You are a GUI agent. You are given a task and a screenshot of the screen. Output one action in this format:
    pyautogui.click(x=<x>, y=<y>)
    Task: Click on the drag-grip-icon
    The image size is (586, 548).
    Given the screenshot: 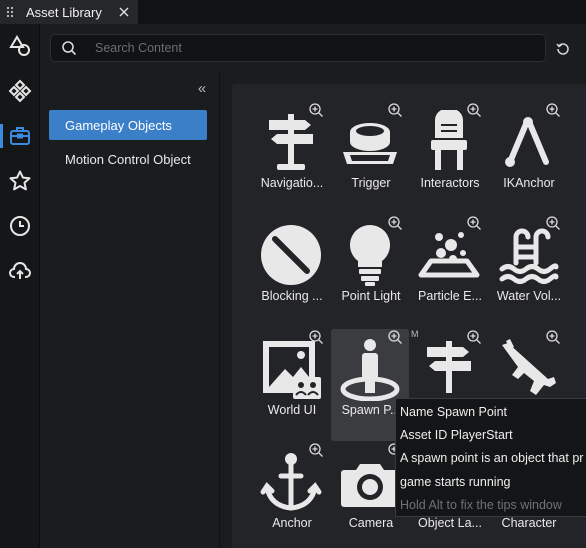 What is the action you would take?
    pyautogui.click(x=10, y=12)
    